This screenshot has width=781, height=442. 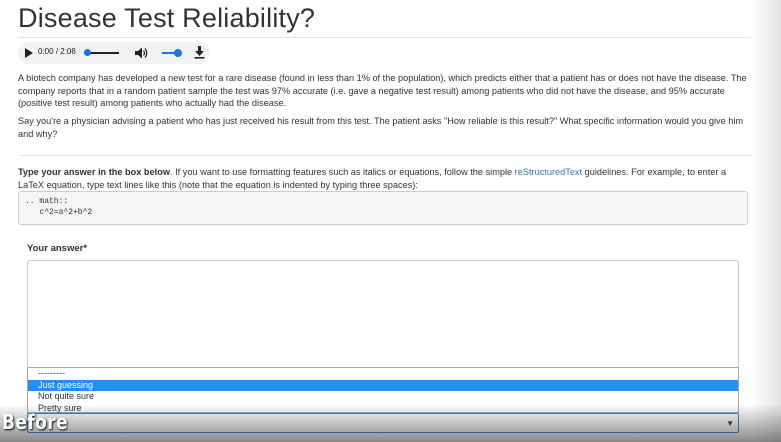 I want to click on audio-player: 0:00 / 2:08, so click(x=114, y=53).